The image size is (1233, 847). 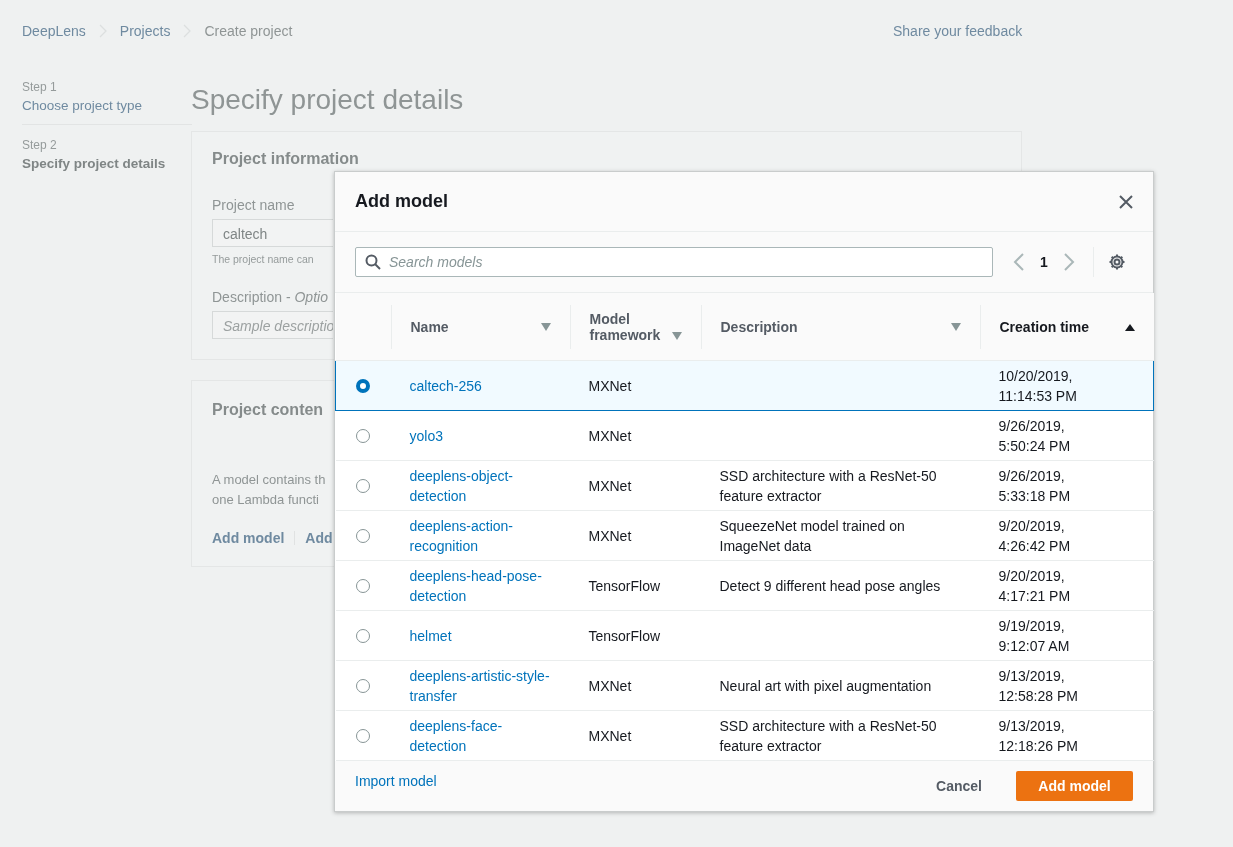 What do you see at coordinates (401, 201) in the screenshot?
I see `dialog-title: Add model` at bounding box center [401, 201].